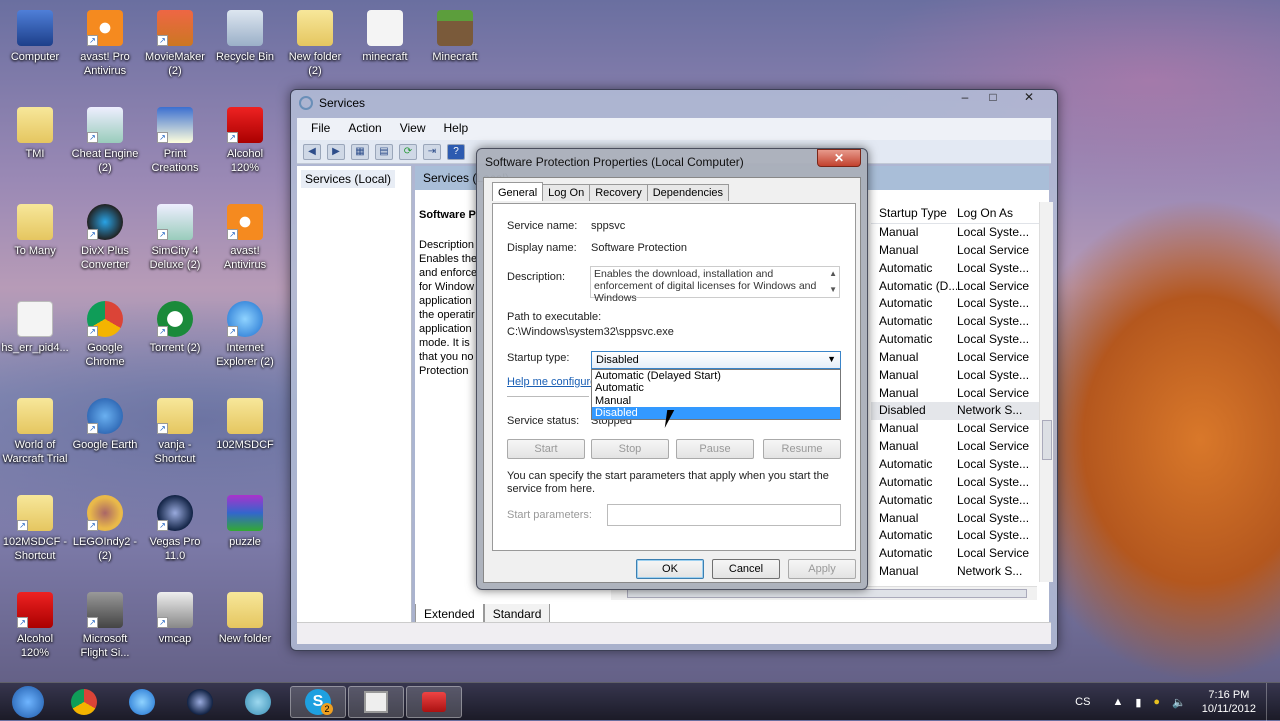  What do you see at coordinates (1273, 702) in the screenshot?
I see `show-desktop-button` at bounding box center [1273, 702].